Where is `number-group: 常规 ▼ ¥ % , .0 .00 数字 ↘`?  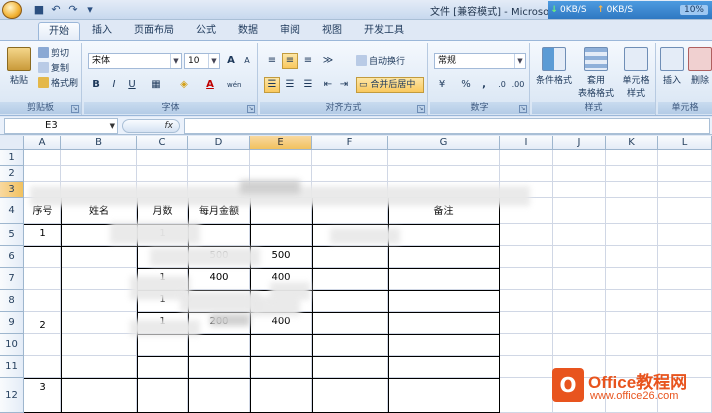
number-group: 常规 ▼ ¥ % , .0 .00 数字 ↘ is located at coordinates (480, 79).